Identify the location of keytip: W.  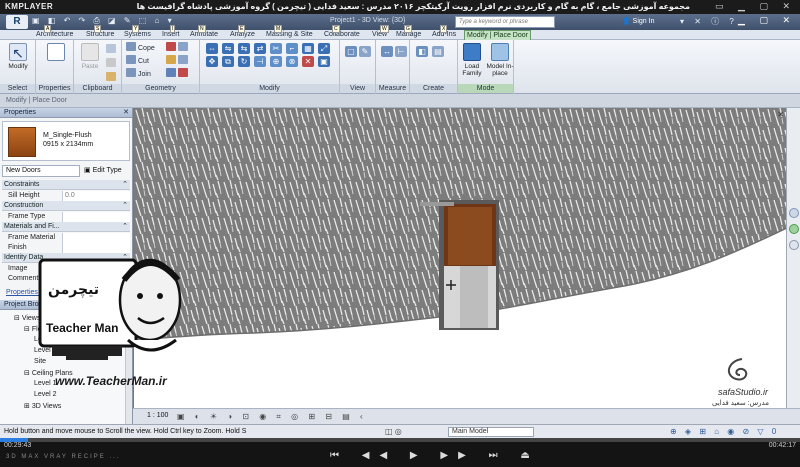
(384, 29).